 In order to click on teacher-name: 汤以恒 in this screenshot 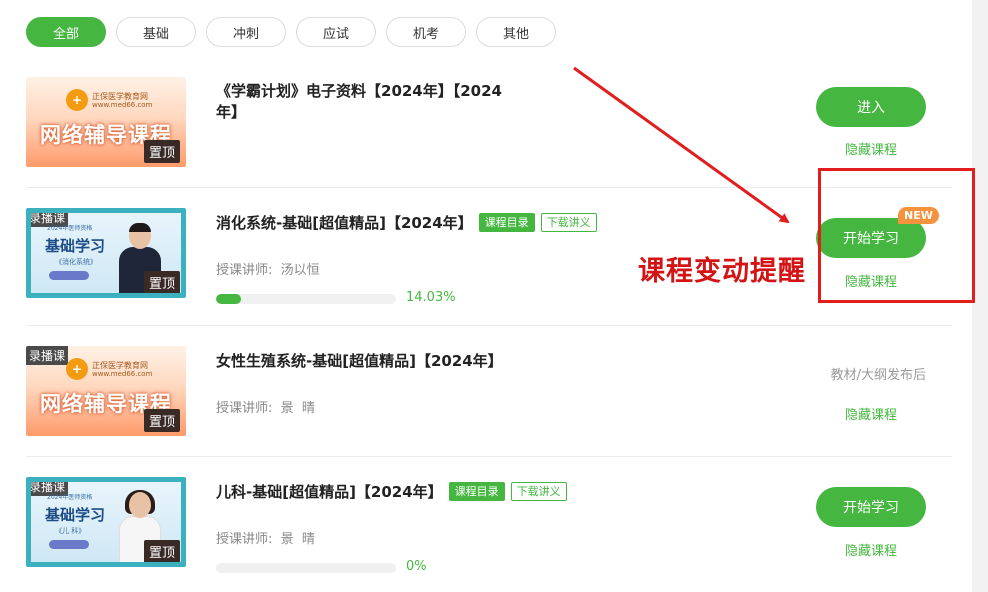, I will do `click(300, 270)`.